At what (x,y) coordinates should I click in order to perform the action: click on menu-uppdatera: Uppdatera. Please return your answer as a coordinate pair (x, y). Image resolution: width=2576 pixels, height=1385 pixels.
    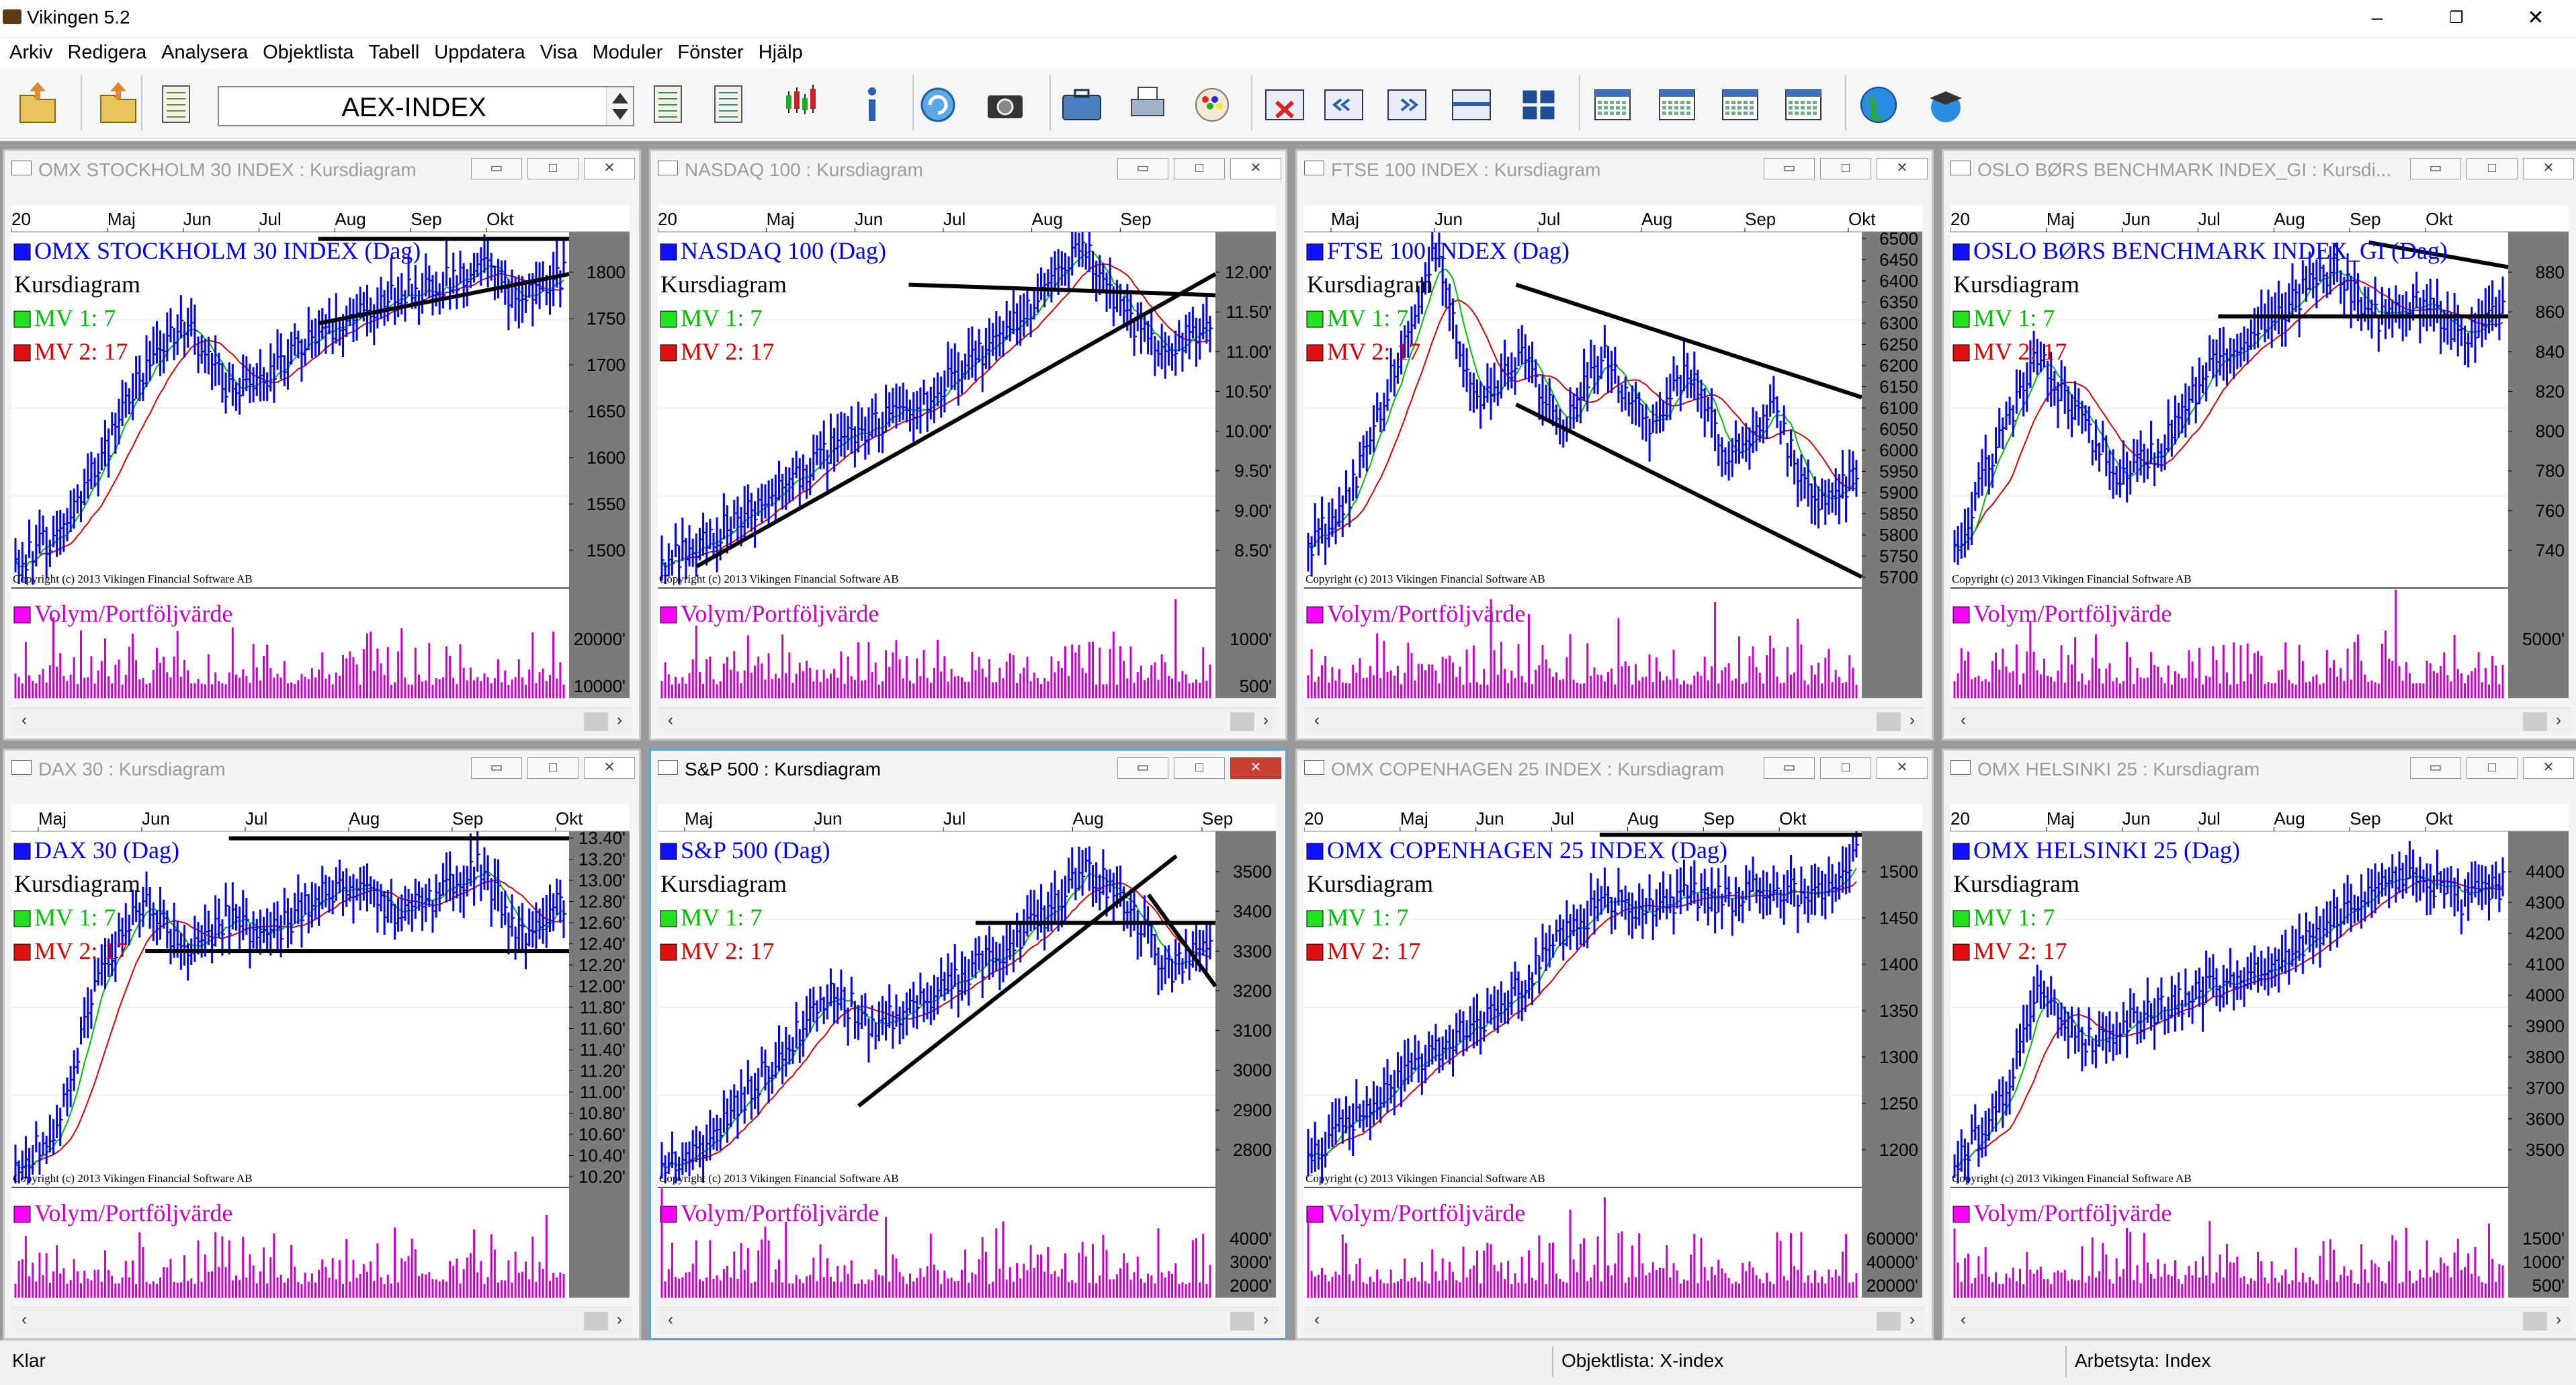
    Looking at the image, I should click on (479, 53).